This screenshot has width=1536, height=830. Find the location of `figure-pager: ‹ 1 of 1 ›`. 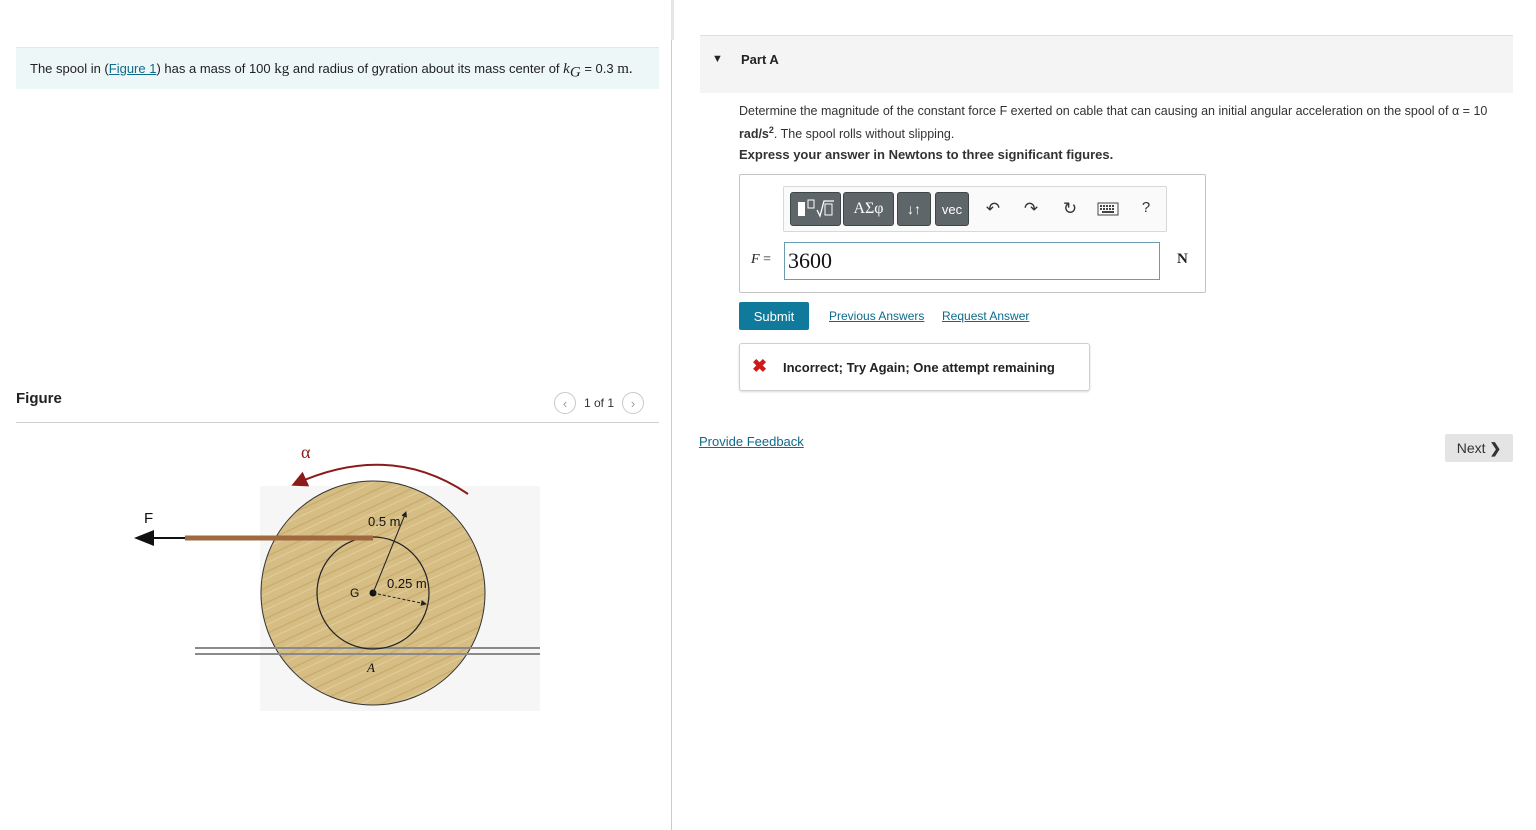

figure-pager: ‹ 1 of 1 › is located at coordinates (599, 403).